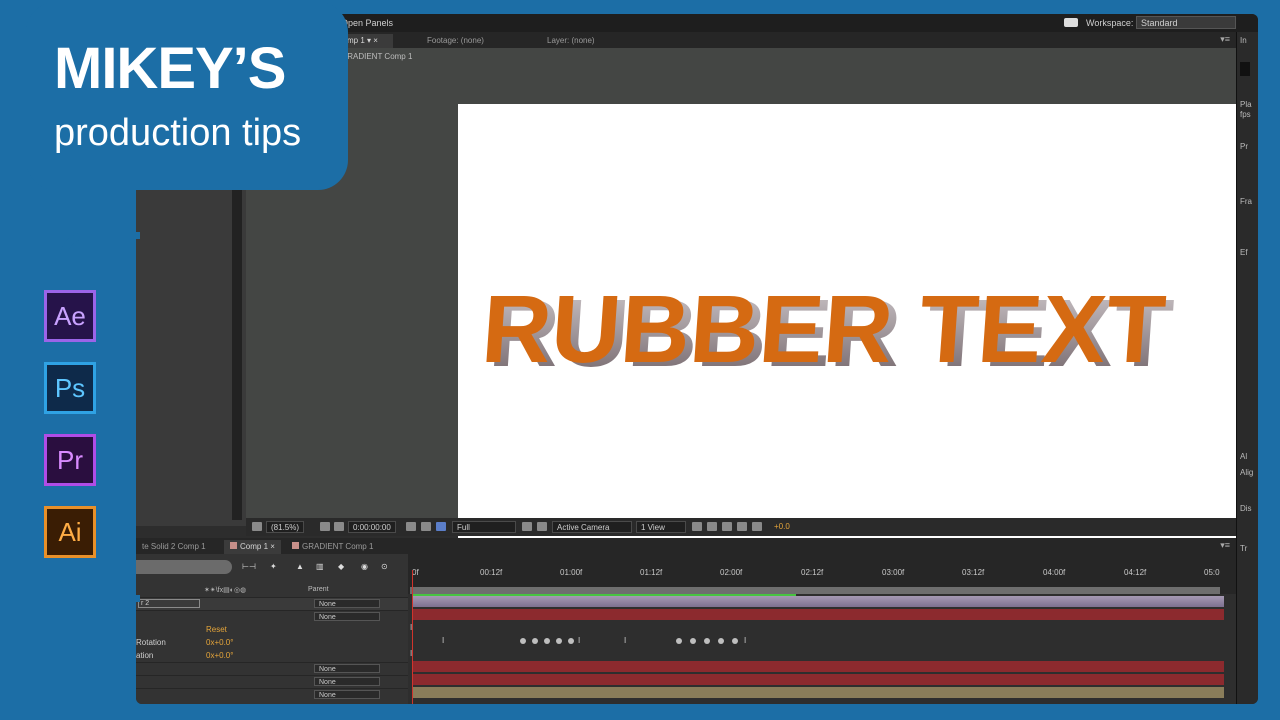 The image size is (1280, 720). Describe the element at coordinates (257, 526) in the screenshot. I see `always-preview-icon` at that location.